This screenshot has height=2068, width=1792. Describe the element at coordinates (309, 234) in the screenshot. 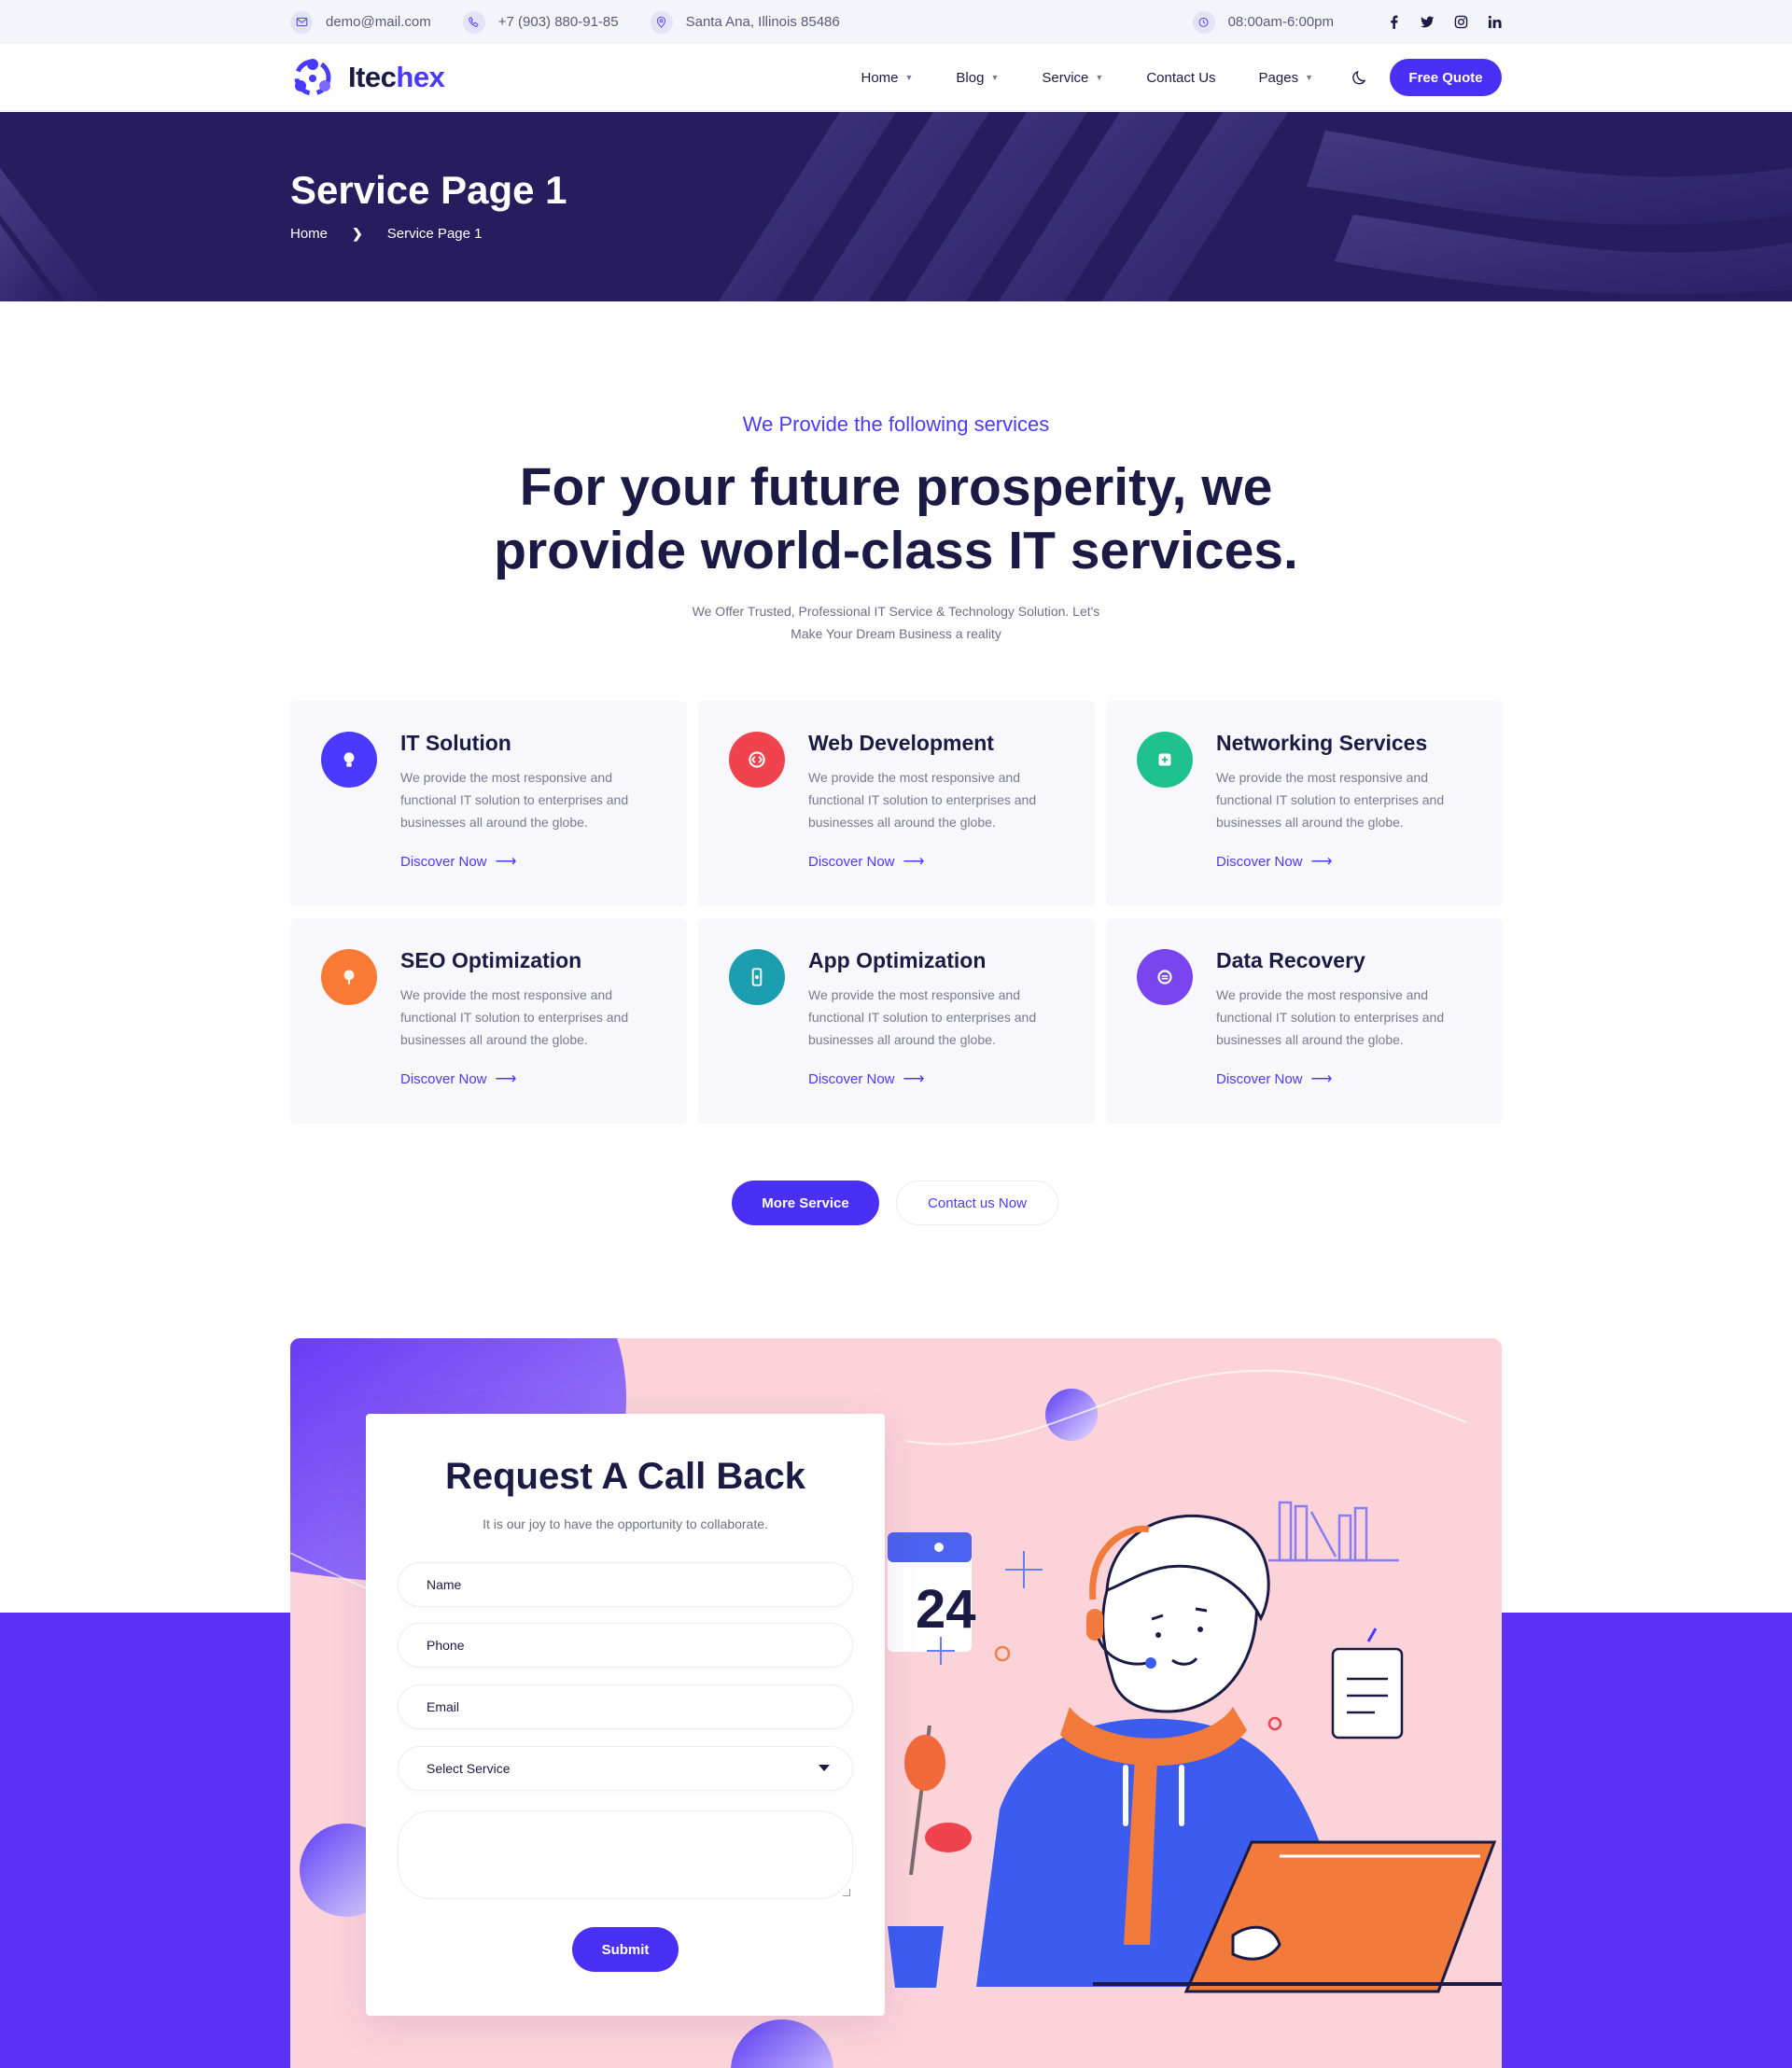

I see `breadcrumb-home: Home` at that location.